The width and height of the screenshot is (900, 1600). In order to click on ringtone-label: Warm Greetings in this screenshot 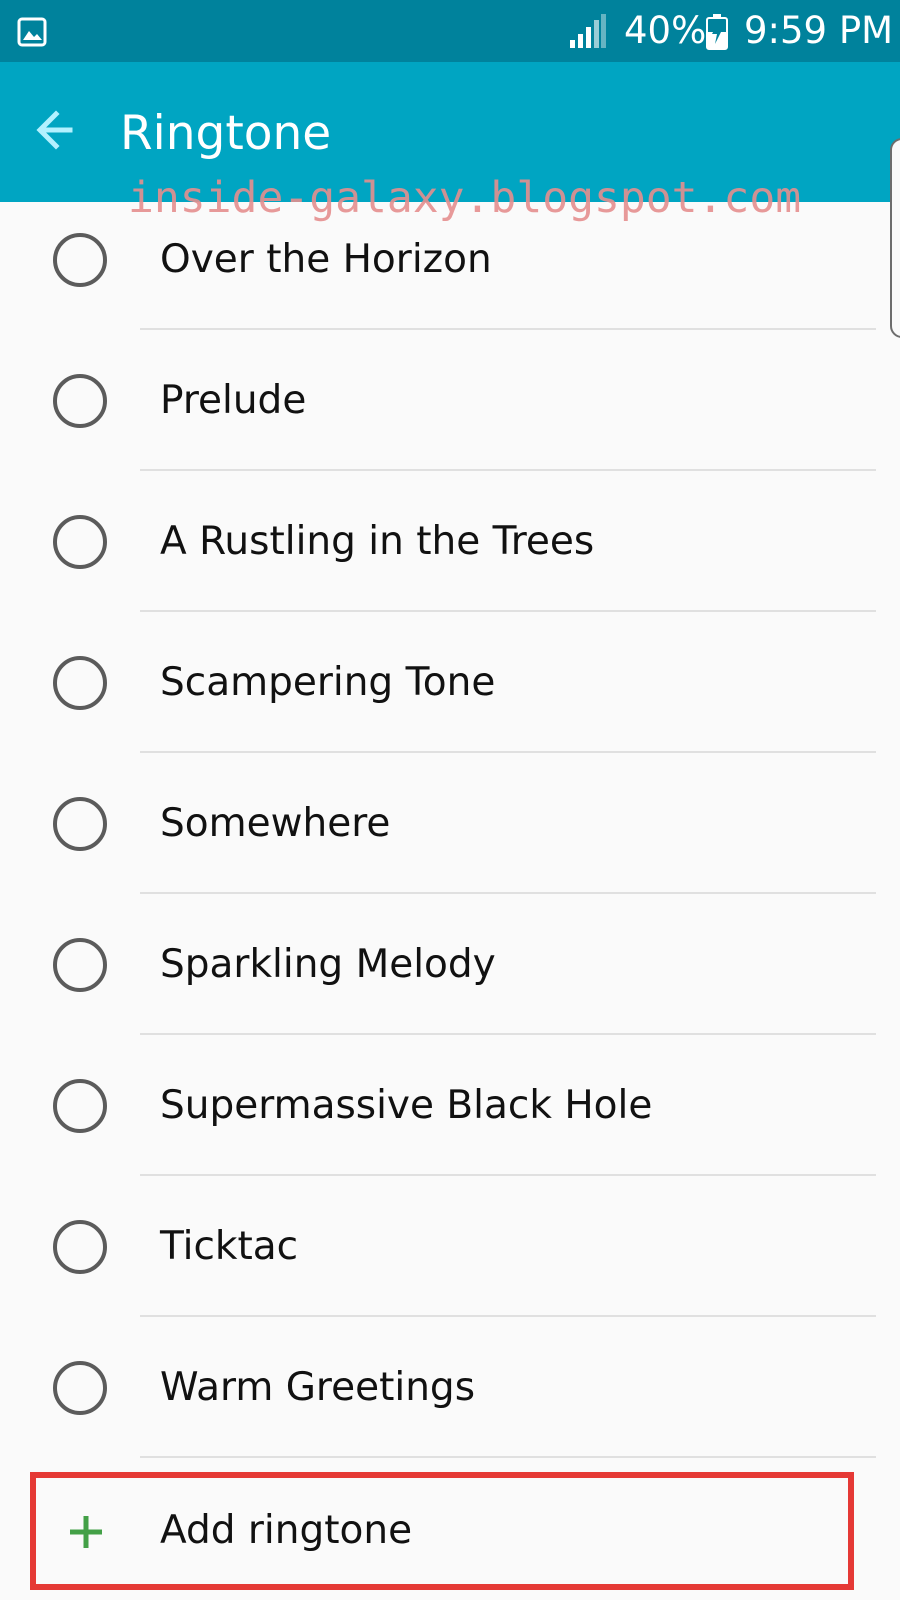, I will do `click(318, 1387)`.